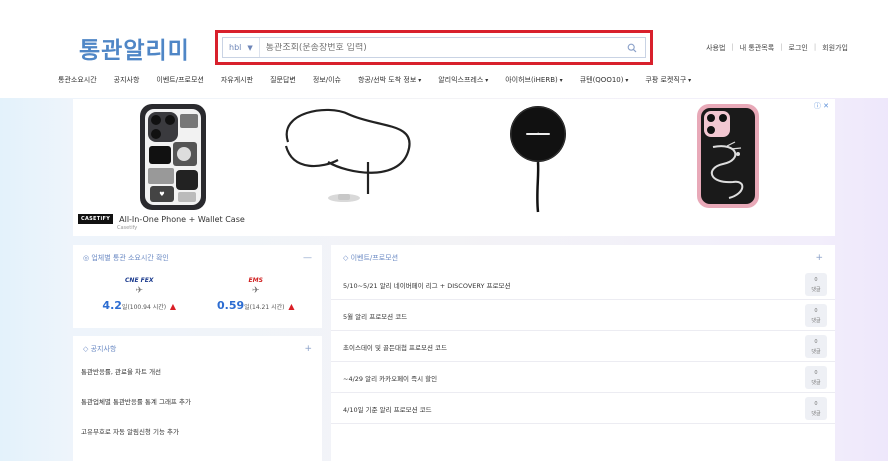  I want to click on nav-item-aliexpress: 알리익스프레스, so click(463, 80).